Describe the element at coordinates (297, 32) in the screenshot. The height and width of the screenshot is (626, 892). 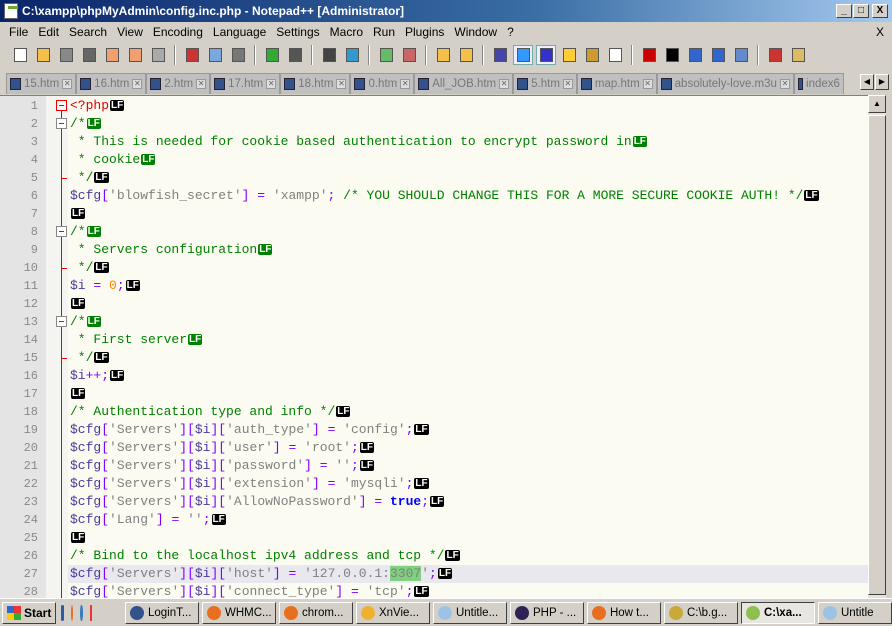
I see `menu-settings: Settings` at that location.